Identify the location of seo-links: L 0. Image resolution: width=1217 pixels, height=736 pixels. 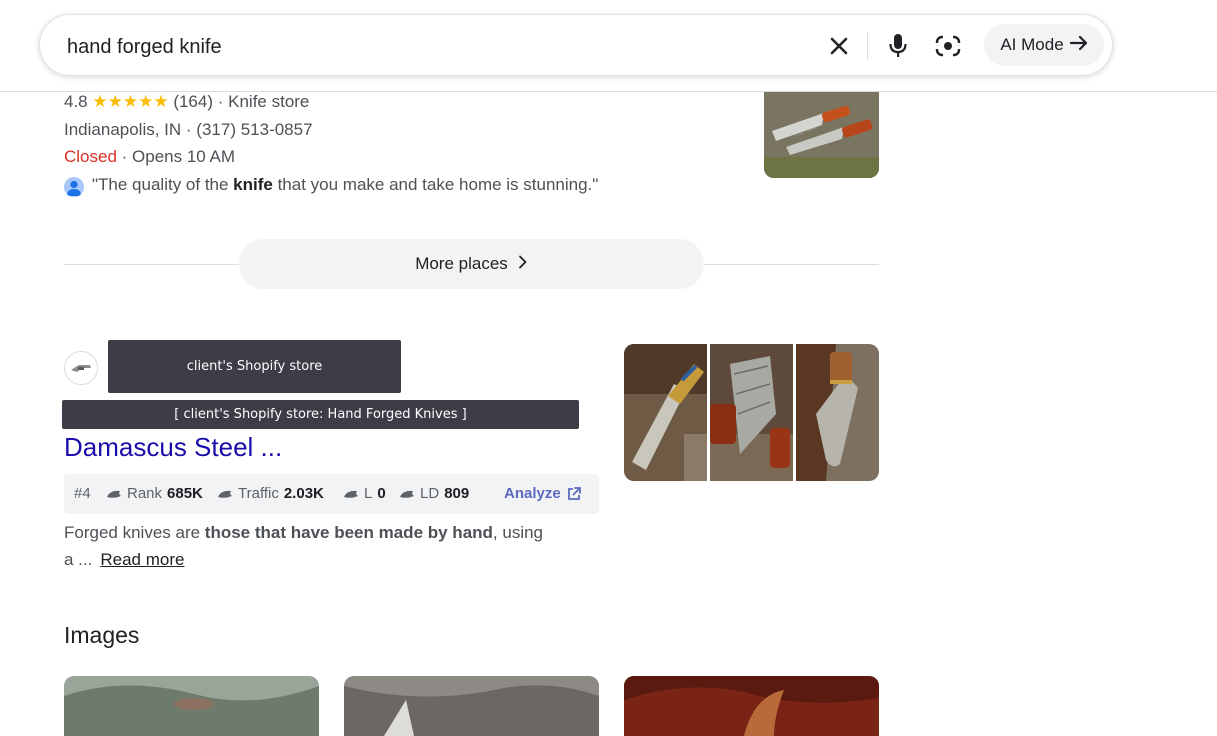
(364, 493).